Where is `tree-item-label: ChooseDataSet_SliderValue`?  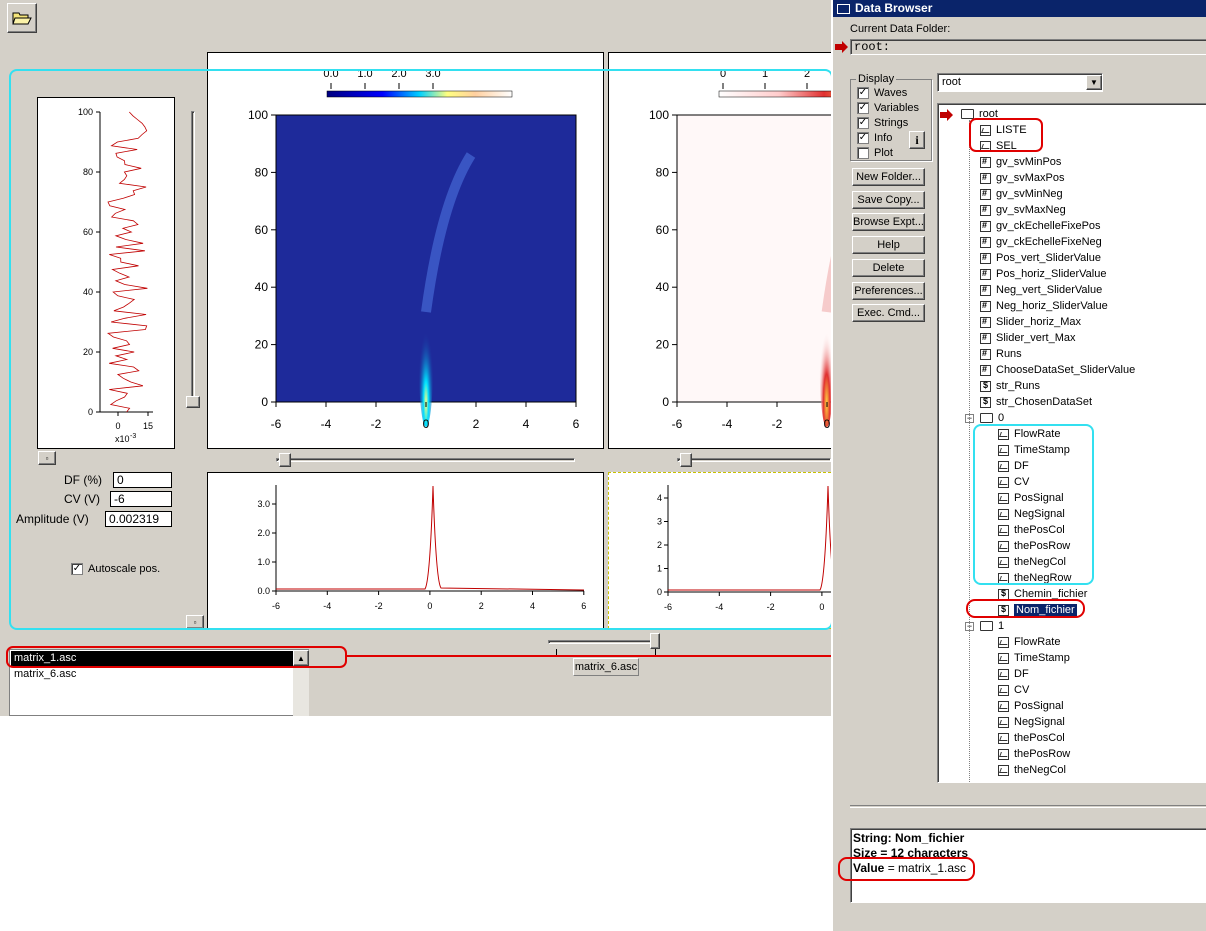
tree-item-label: ChooseDataSet_SliderValue is located at coordinates (1066, 370).